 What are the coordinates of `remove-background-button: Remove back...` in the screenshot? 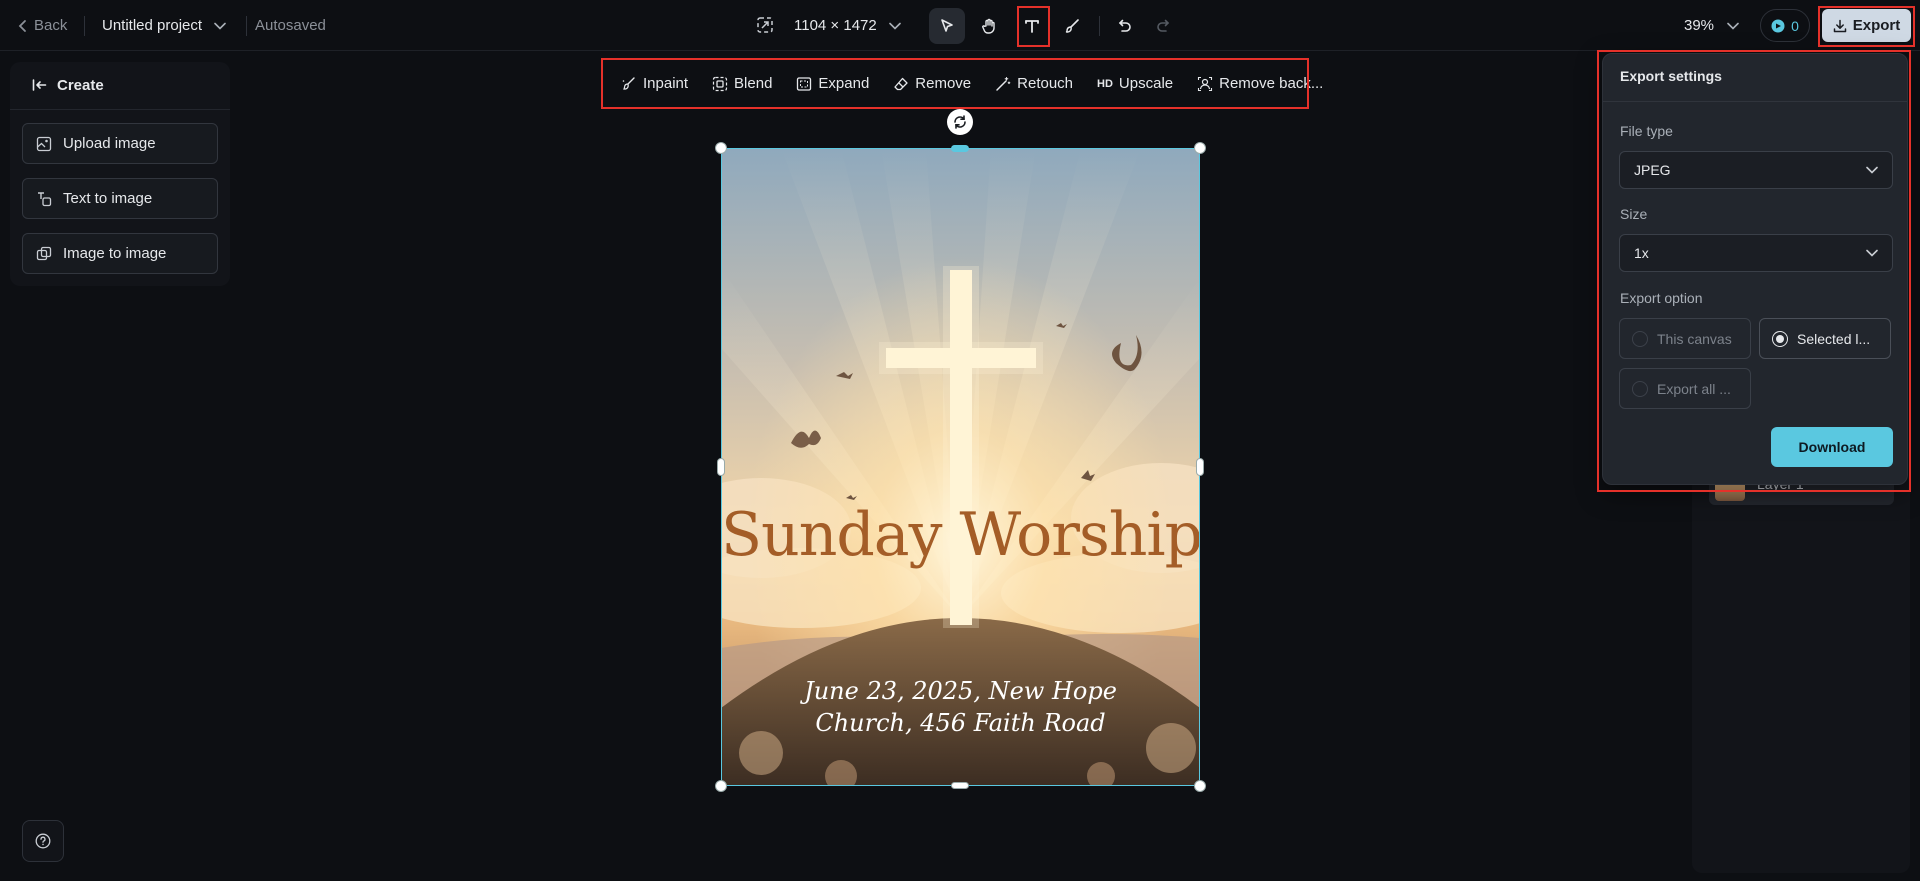 It's located at (1260, 83).